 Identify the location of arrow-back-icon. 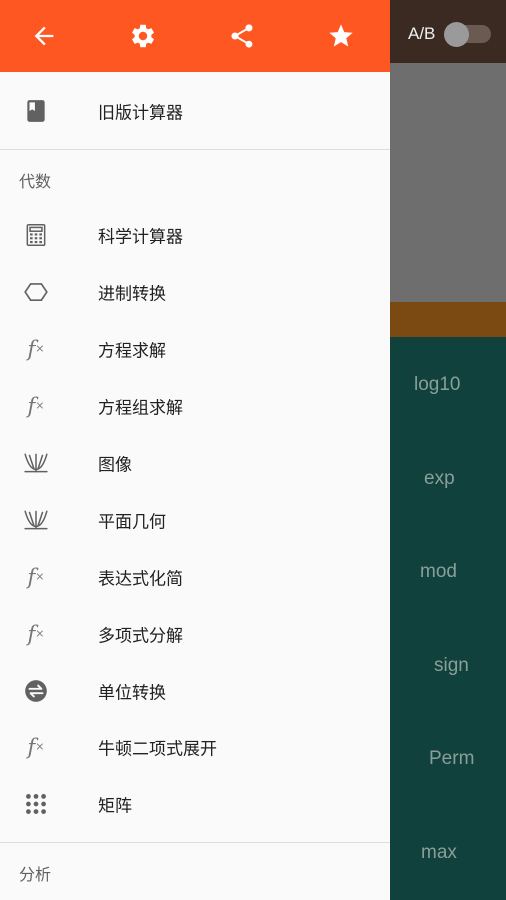
(44, 36).